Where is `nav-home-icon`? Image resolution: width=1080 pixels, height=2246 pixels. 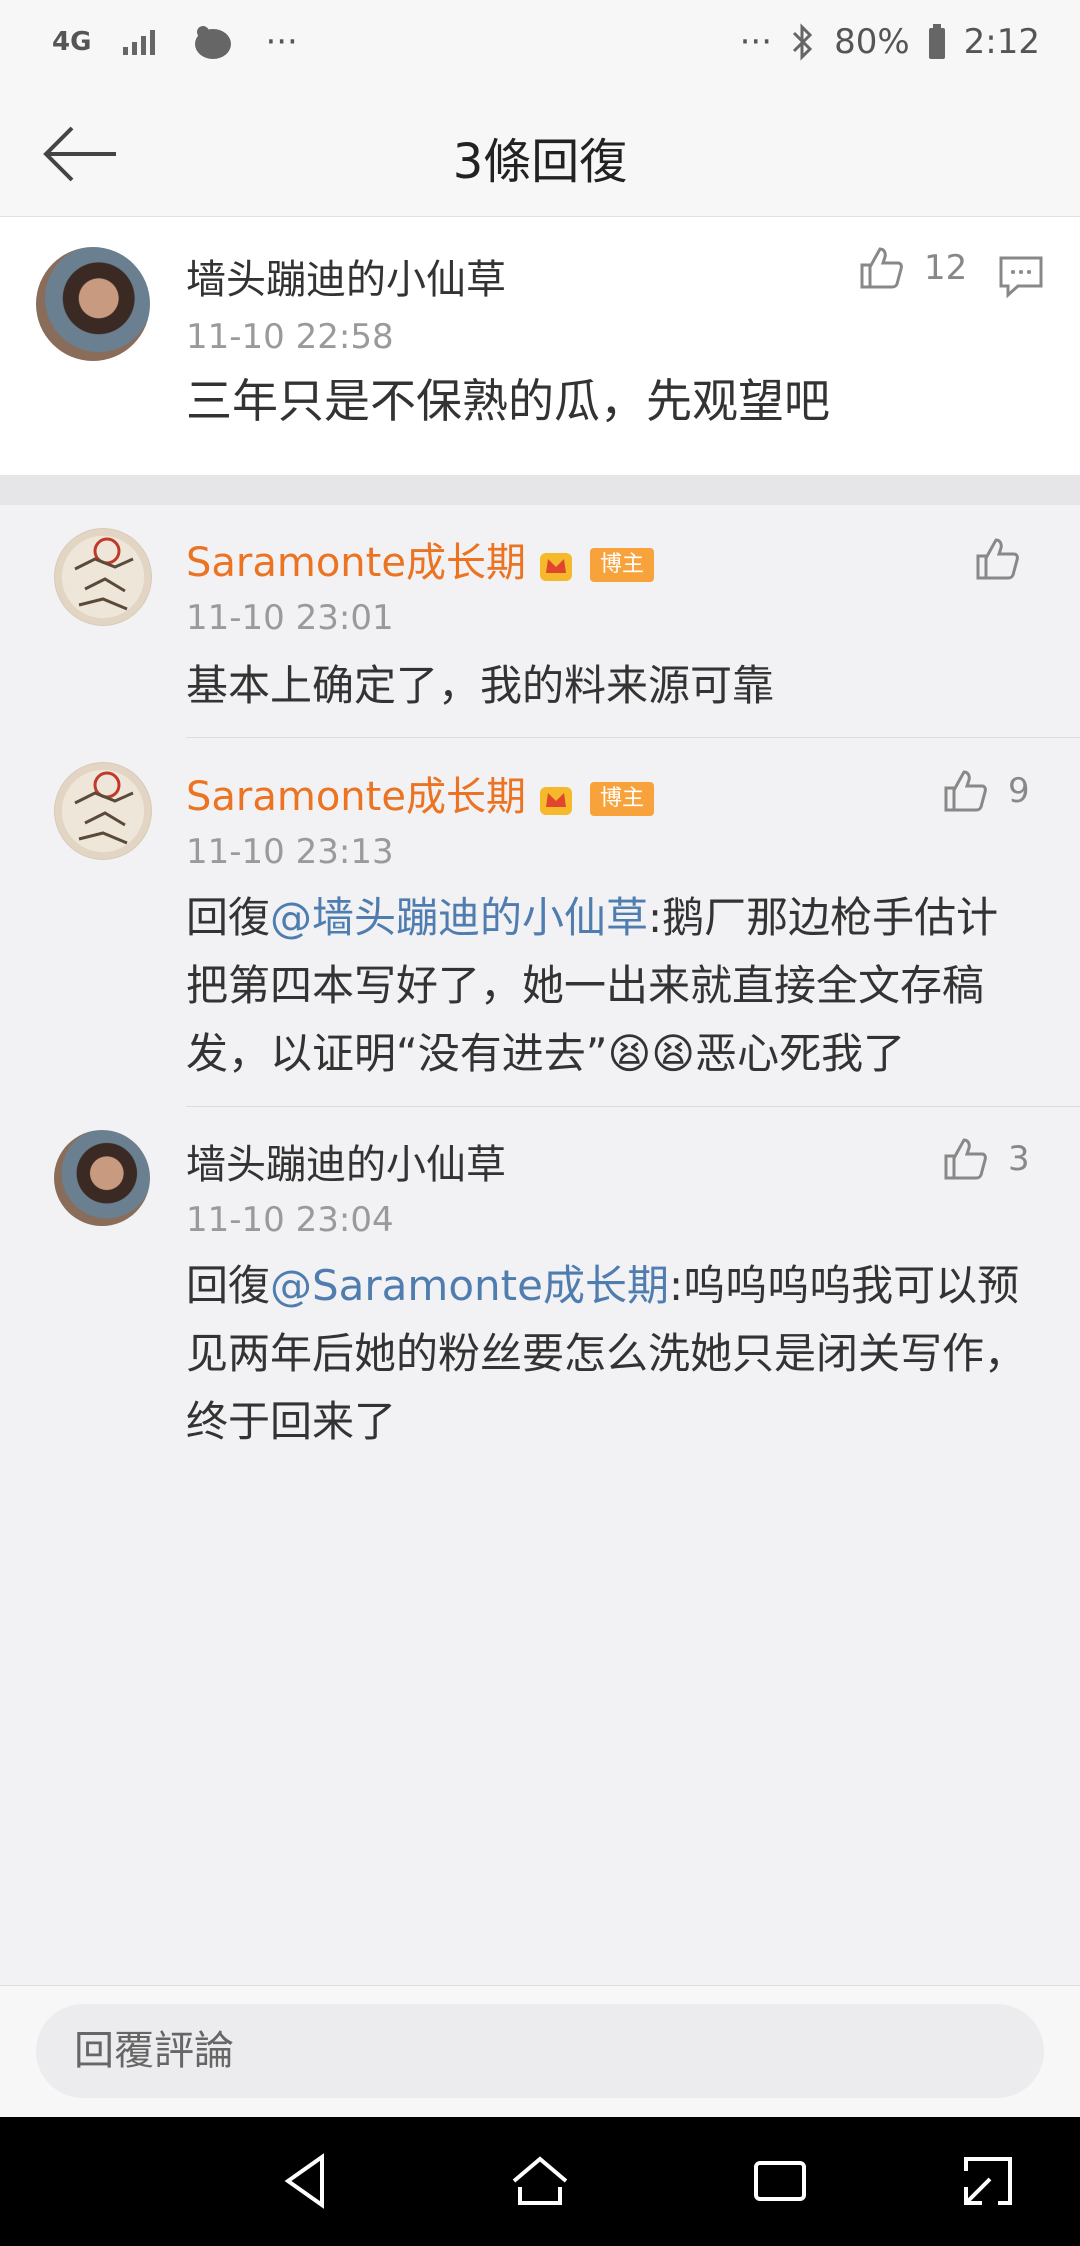
nav-home-icon is located at coordinates (540, 2181).